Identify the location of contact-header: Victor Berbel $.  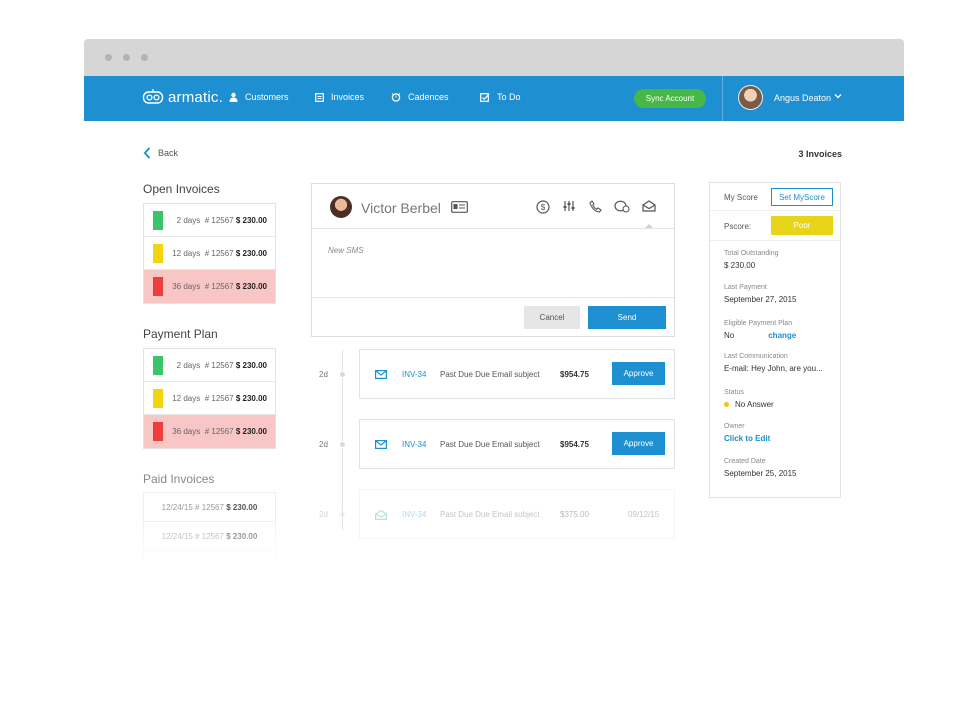
(493, 206).